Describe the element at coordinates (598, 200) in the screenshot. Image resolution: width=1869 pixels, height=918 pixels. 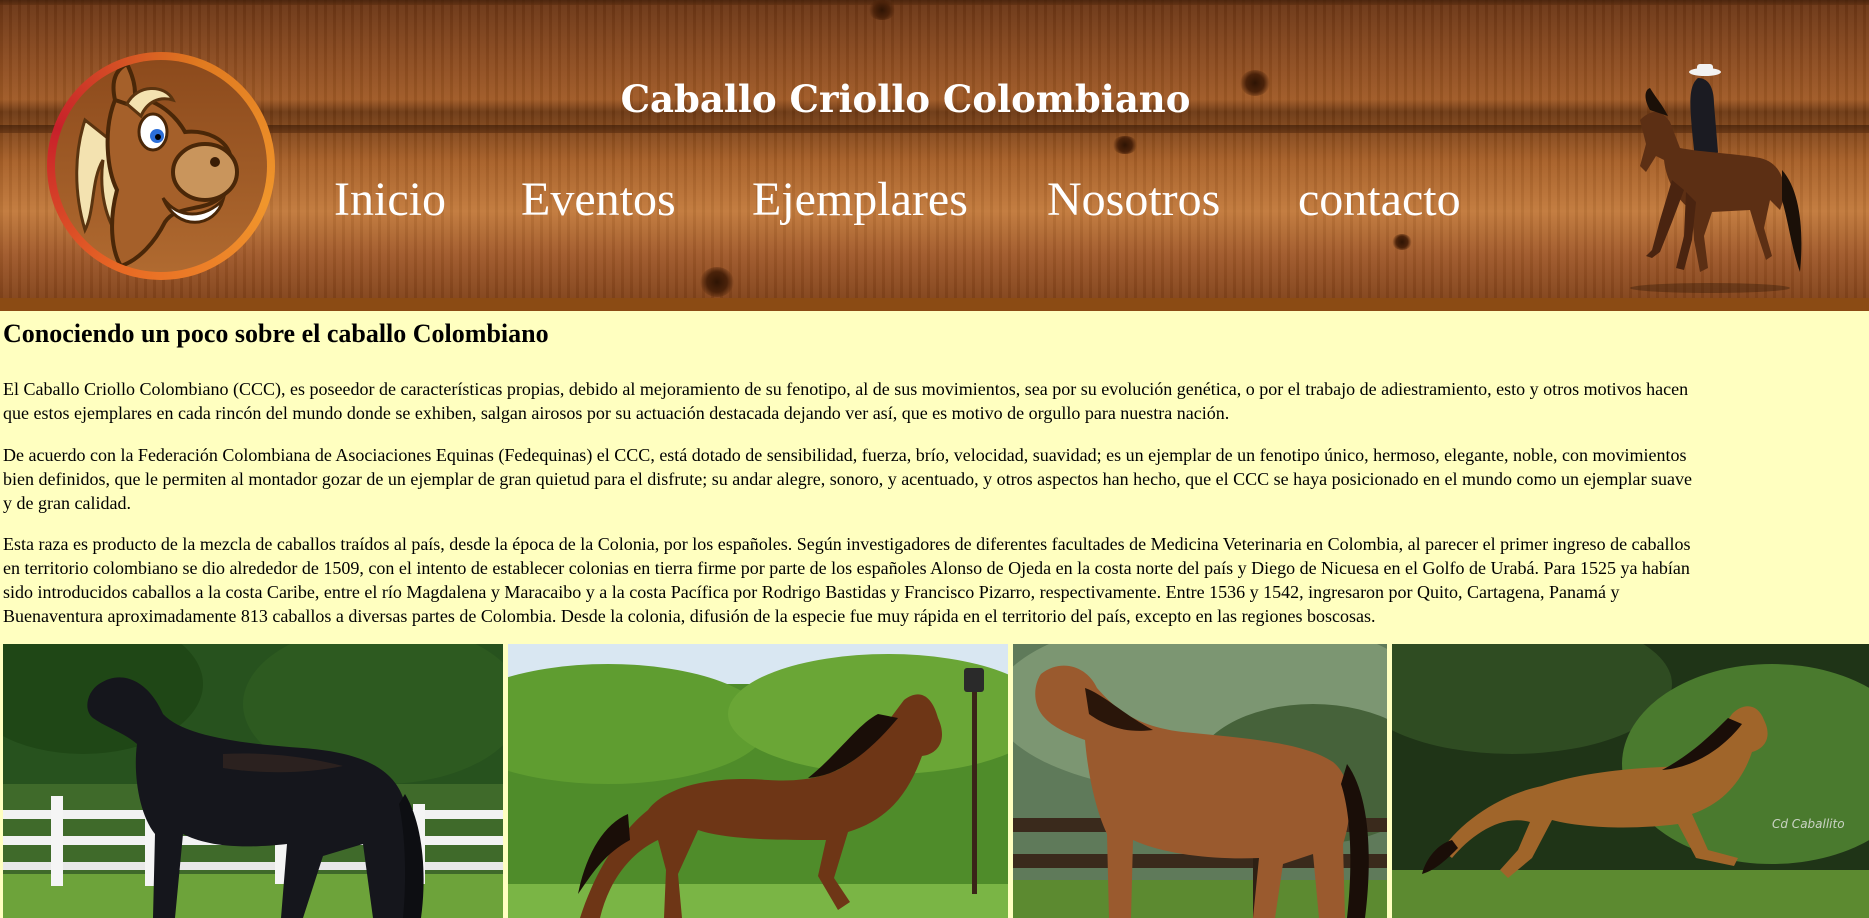
I see `nav-item-eventos: Eventos` at that location.